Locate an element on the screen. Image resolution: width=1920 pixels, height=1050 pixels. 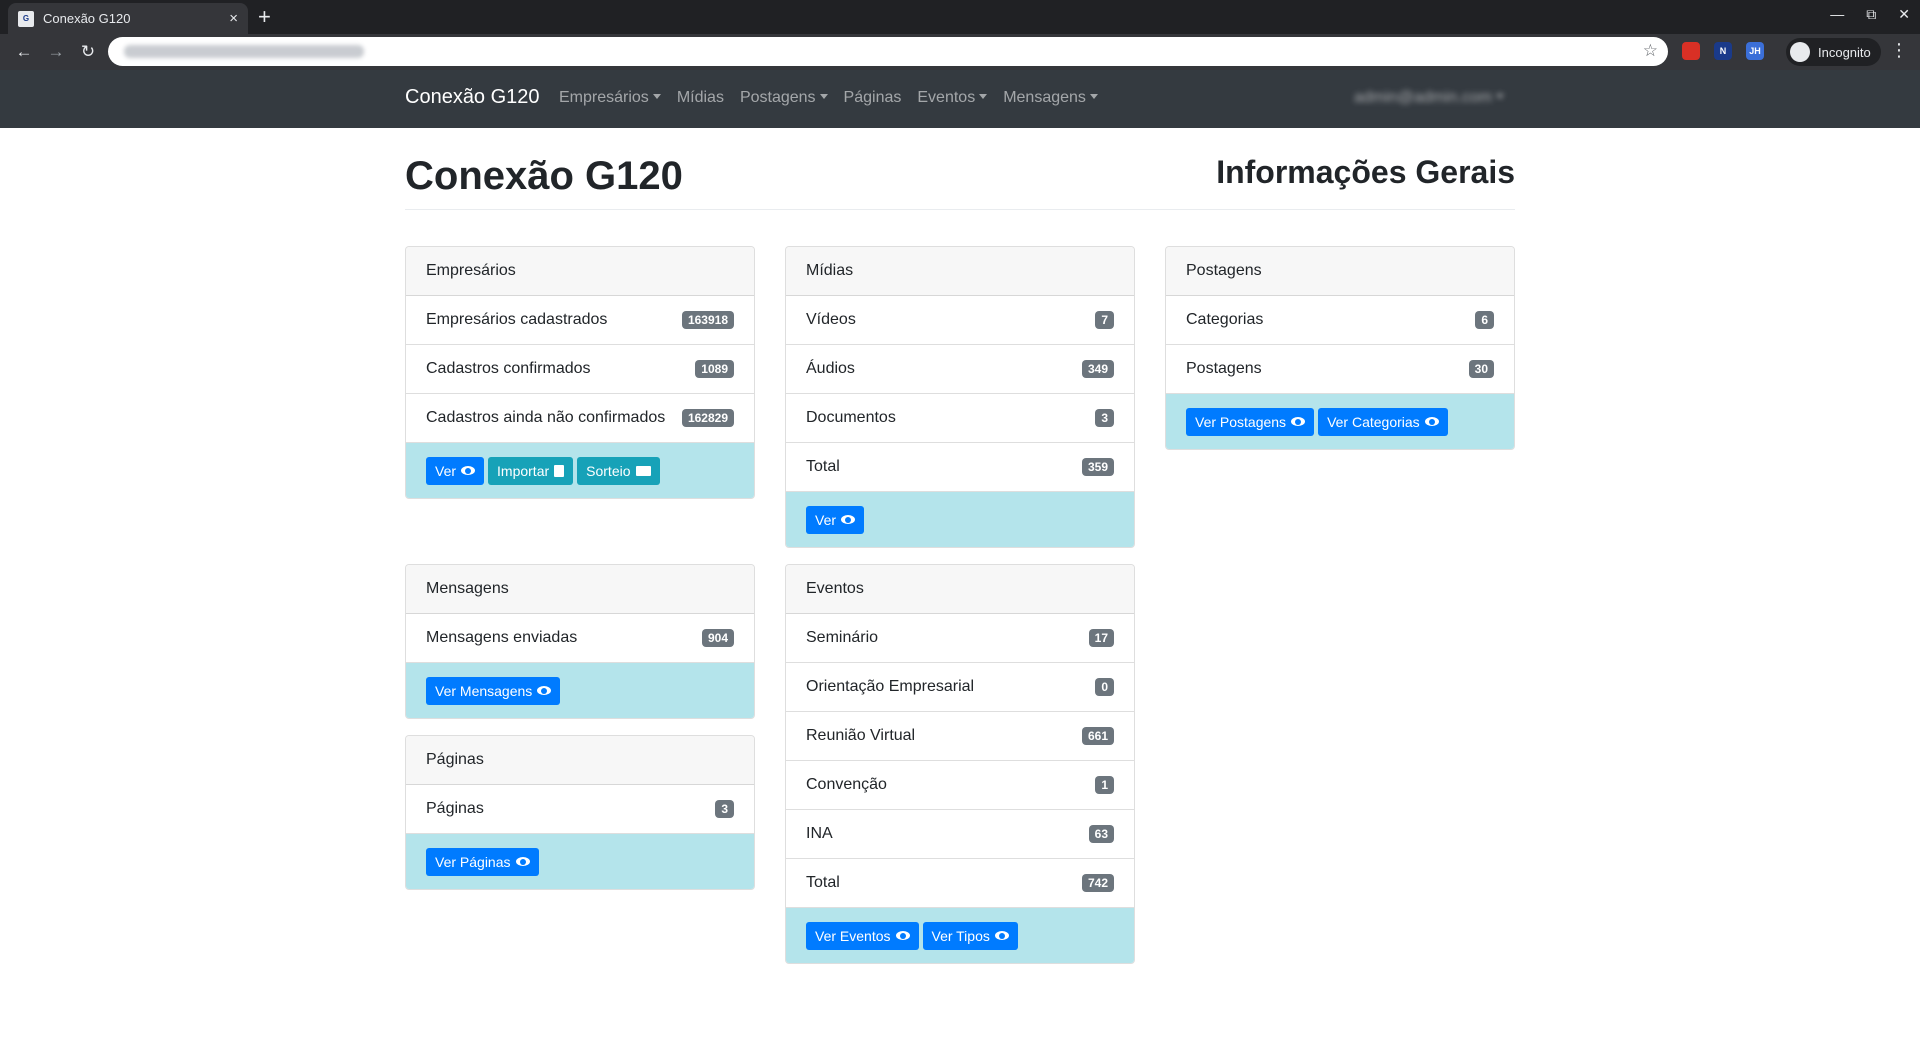
card-header: Empresários is located at coordinates (580, 271).